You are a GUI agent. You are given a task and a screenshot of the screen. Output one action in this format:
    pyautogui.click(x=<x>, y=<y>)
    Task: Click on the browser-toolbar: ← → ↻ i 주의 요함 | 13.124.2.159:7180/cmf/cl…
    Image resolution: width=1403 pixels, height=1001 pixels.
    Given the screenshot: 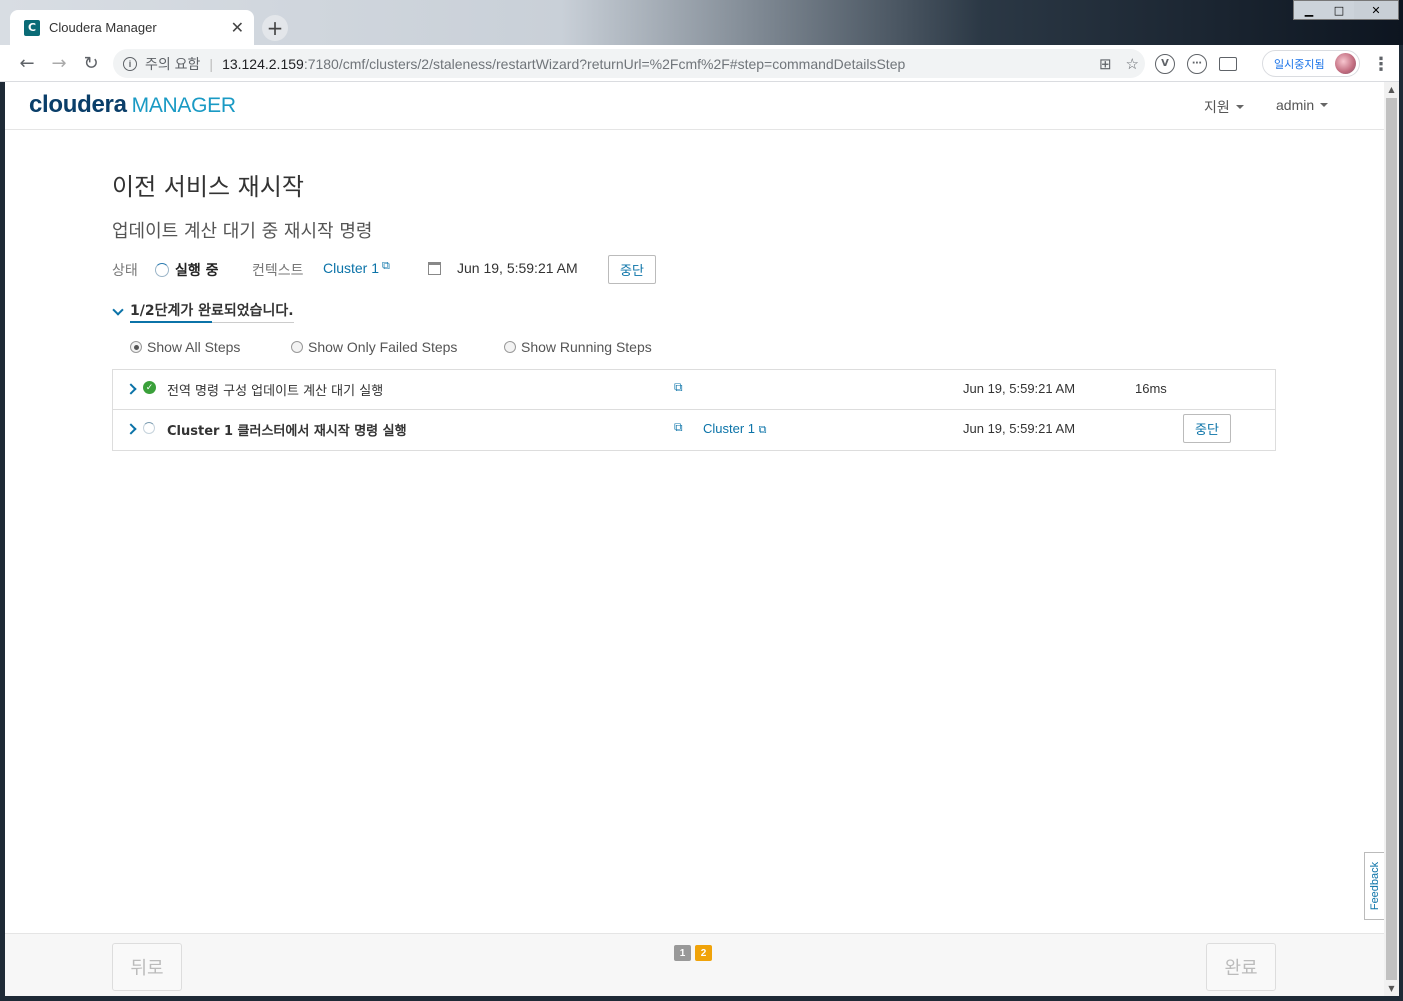 What is the action you would take?
    pyautogui.click(x=701, y=63)
    